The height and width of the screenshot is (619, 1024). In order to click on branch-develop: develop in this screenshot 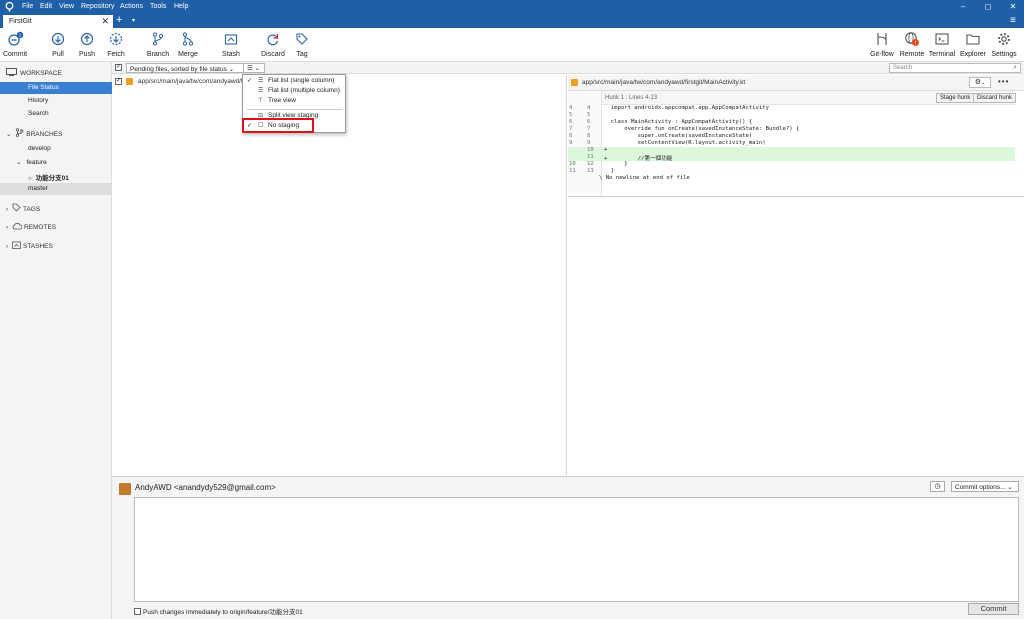, I will do `click(56, 149)`.